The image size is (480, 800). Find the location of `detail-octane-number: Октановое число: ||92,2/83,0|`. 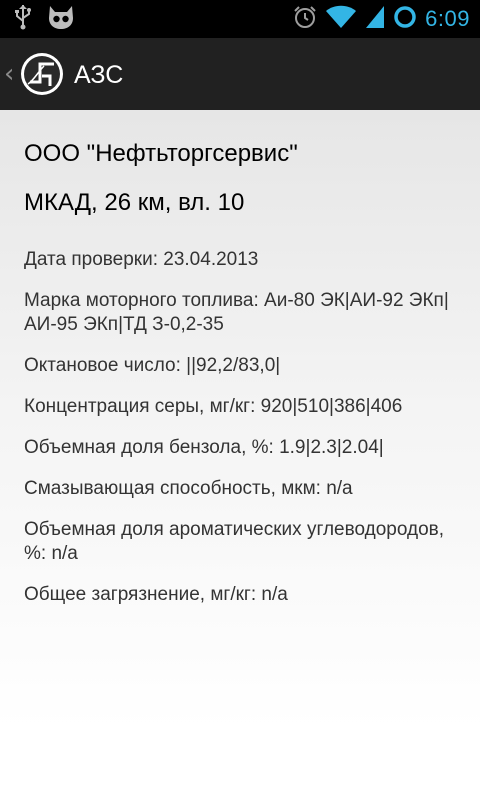

detail-octane-number: Октановое число: ||92,2/83,0| is located at coordinates (152, 365).